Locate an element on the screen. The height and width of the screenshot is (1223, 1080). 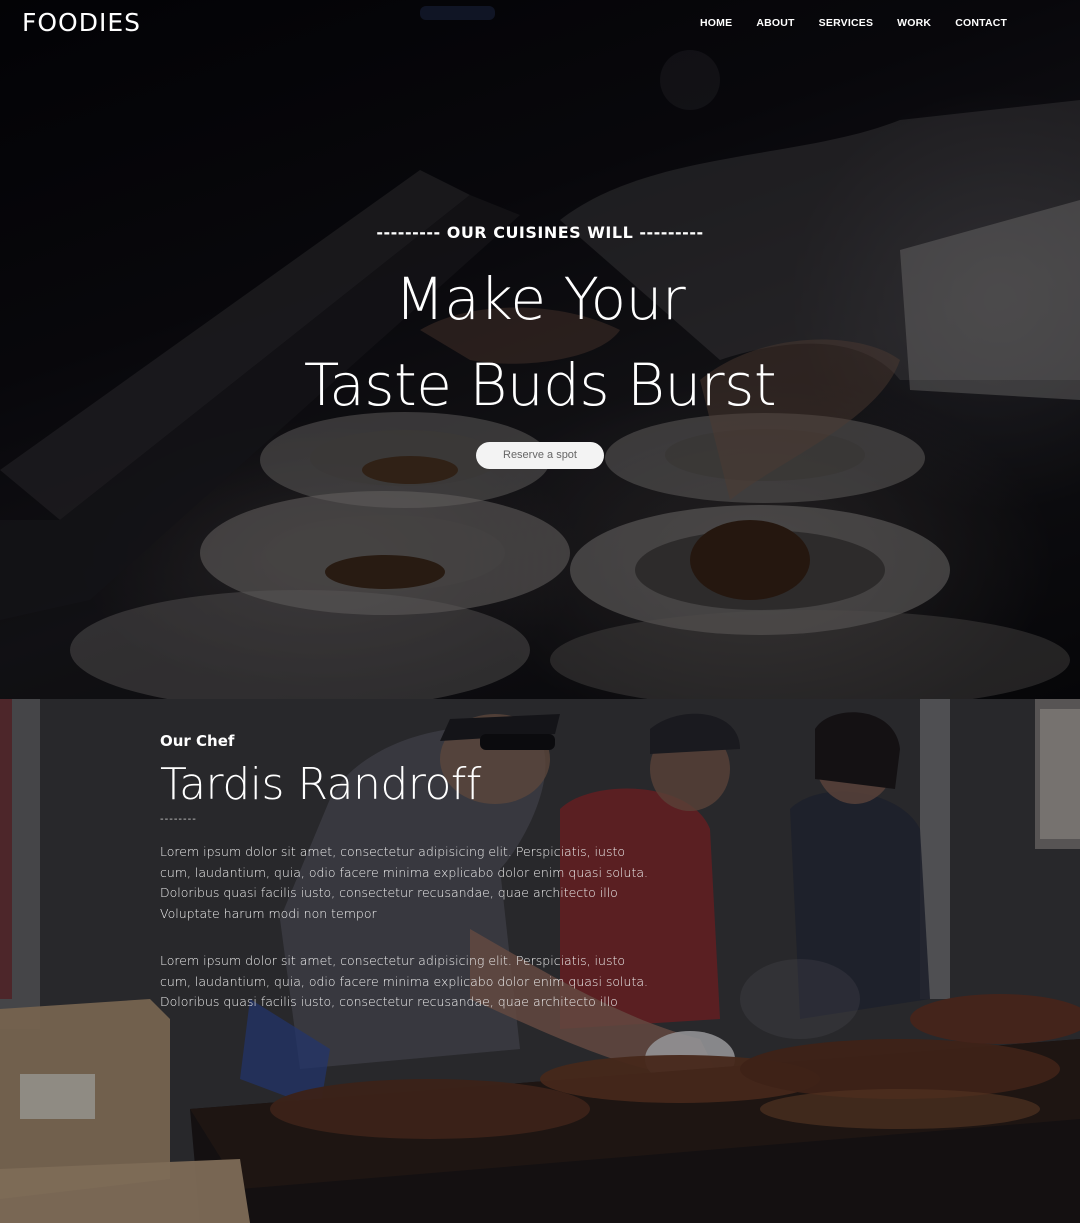
reserve-spot-button: Reserve a spot is located at coordinates (540, 455).